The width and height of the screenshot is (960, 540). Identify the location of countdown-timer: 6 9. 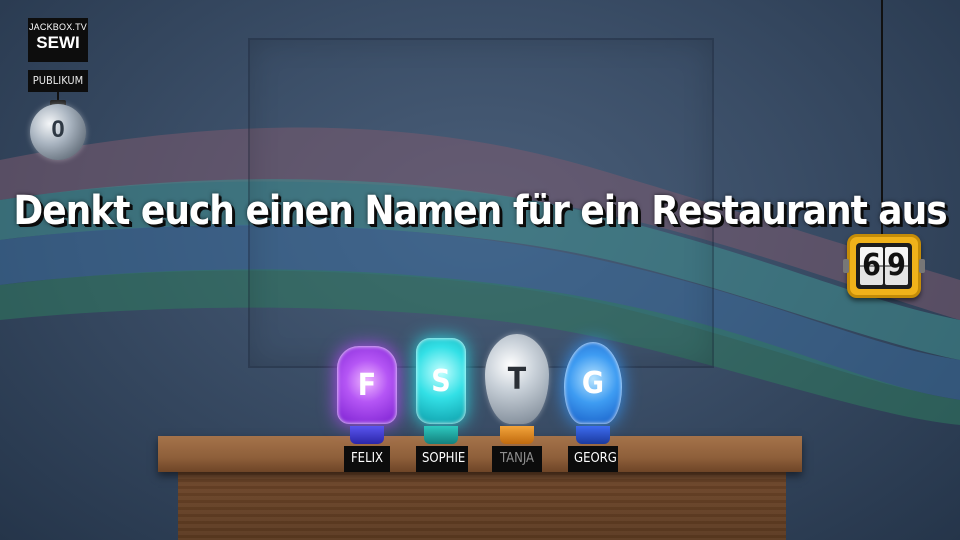
(884, 266).